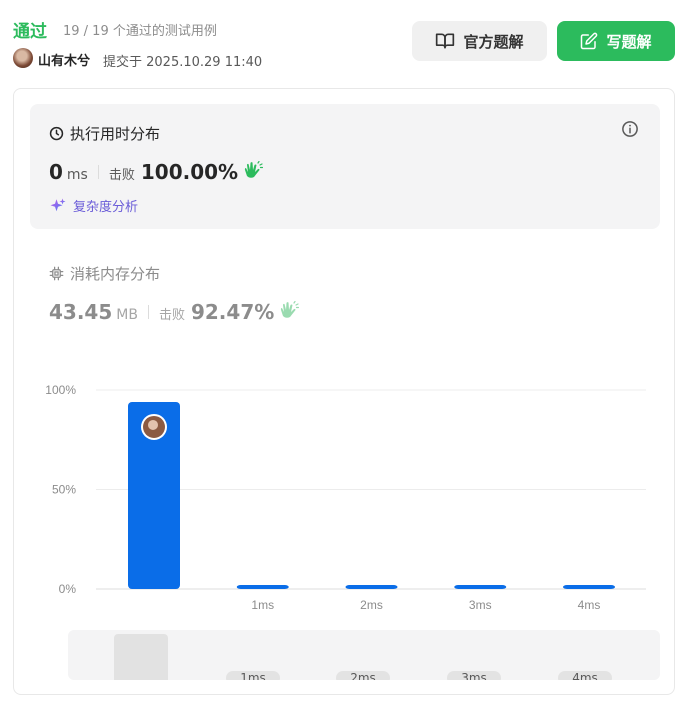 This screenshot has width=683, height=702. Describe the element at coordinates (64, 490) in the screenshot. I see `y-tick-label: 50%` at that location.